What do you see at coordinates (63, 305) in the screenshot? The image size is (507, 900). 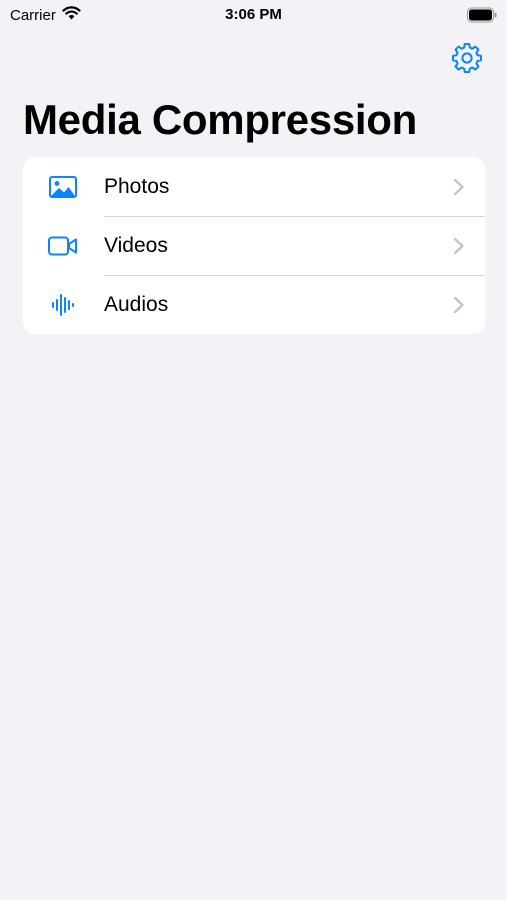 I see `waveform-icon` at bounding box center [63, 305].